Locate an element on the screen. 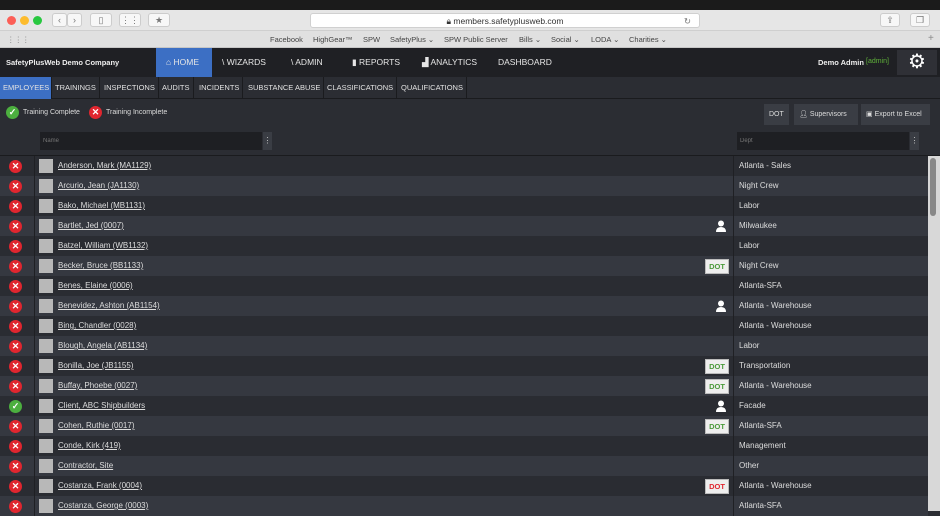 The width and height of the screenshot is (940, 516). employee-dept: Labor is located at coordinates (749, 345).